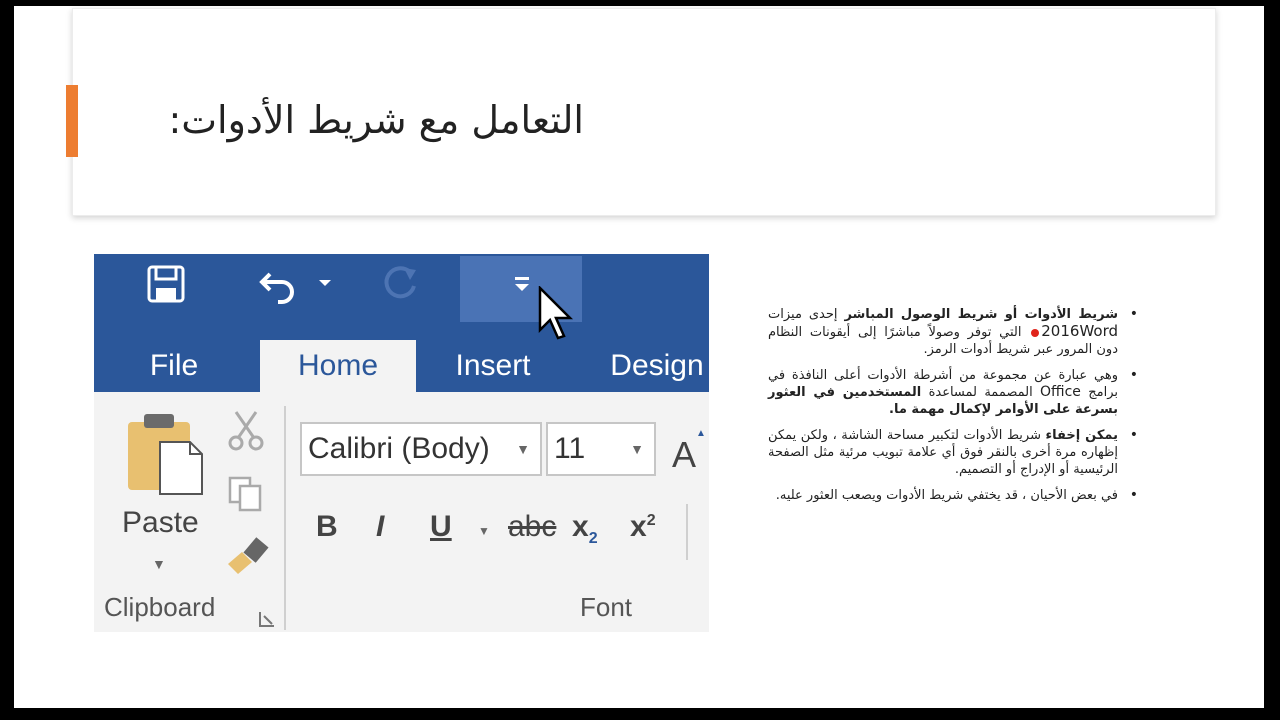 This screenshot has height=720, width=1280. What do you see at coordinates (606, 607) in the screenshot?
I see `font-group-label: Font` at bounding box center [606, 607].